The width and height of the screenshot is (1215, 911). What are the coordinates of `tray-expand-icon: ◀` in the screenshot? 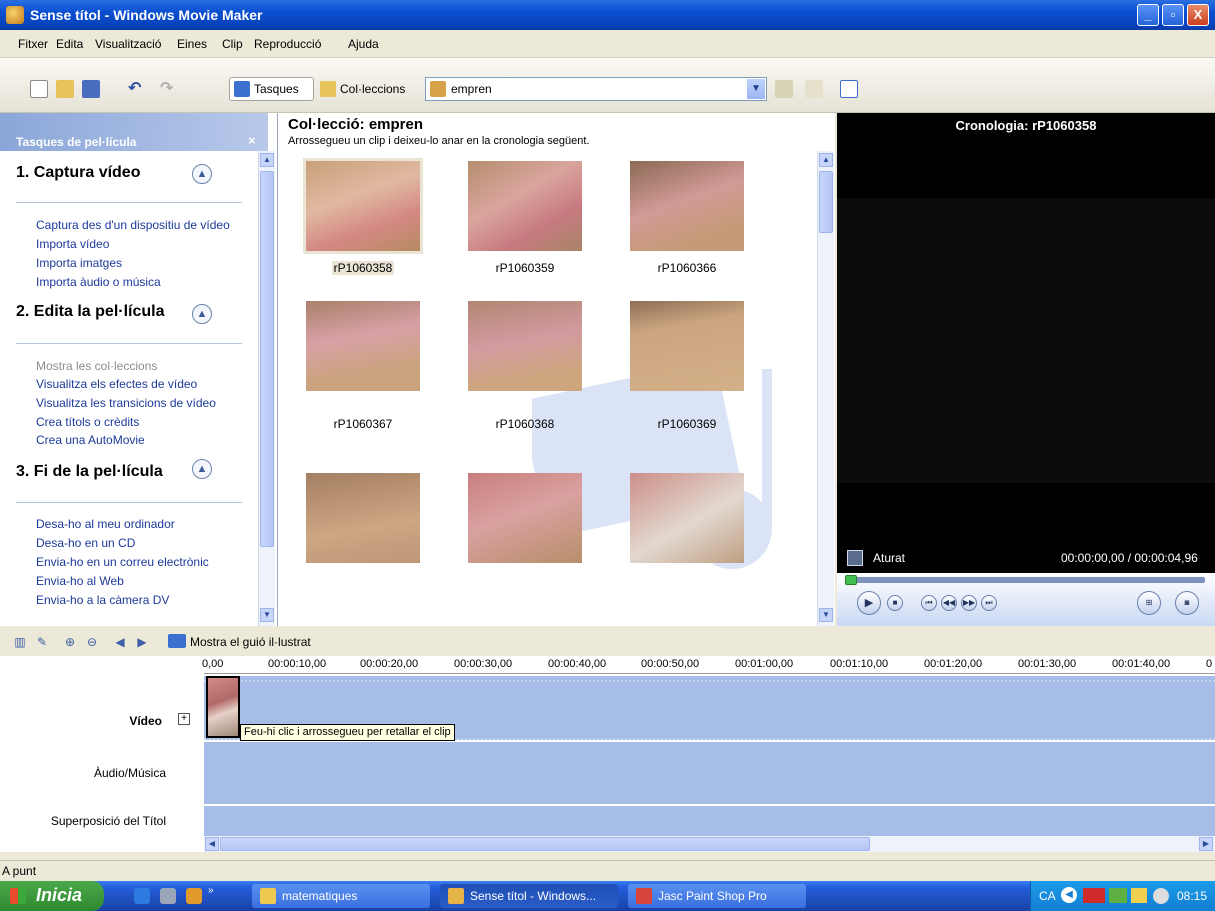 It's located at (1069, 895).